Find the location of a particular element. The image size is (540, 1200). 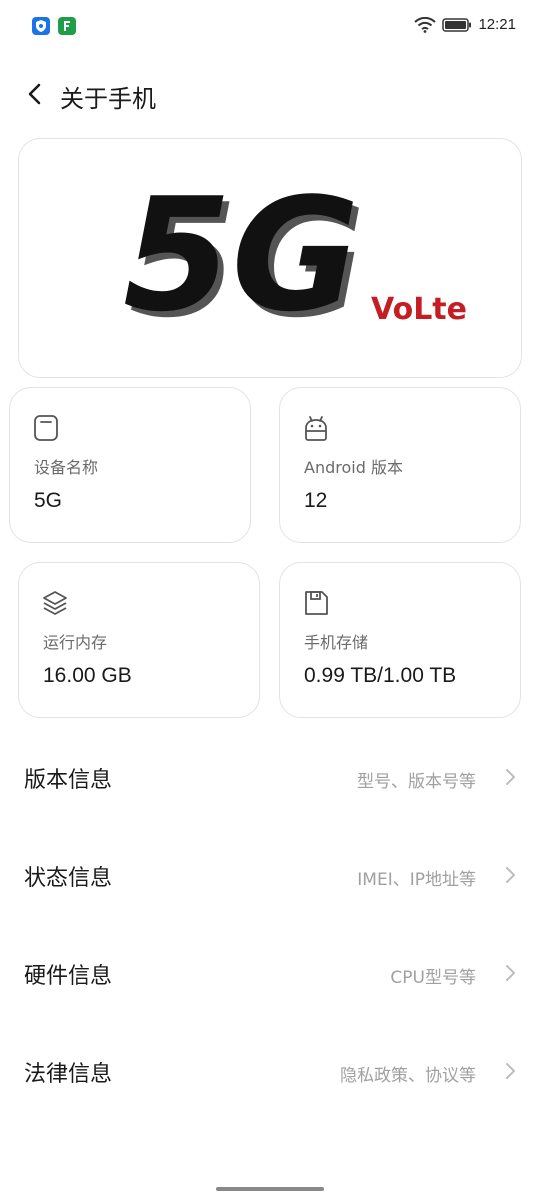

list-item-subtitle: CPU型号等 is located at coordinates (433, 978).